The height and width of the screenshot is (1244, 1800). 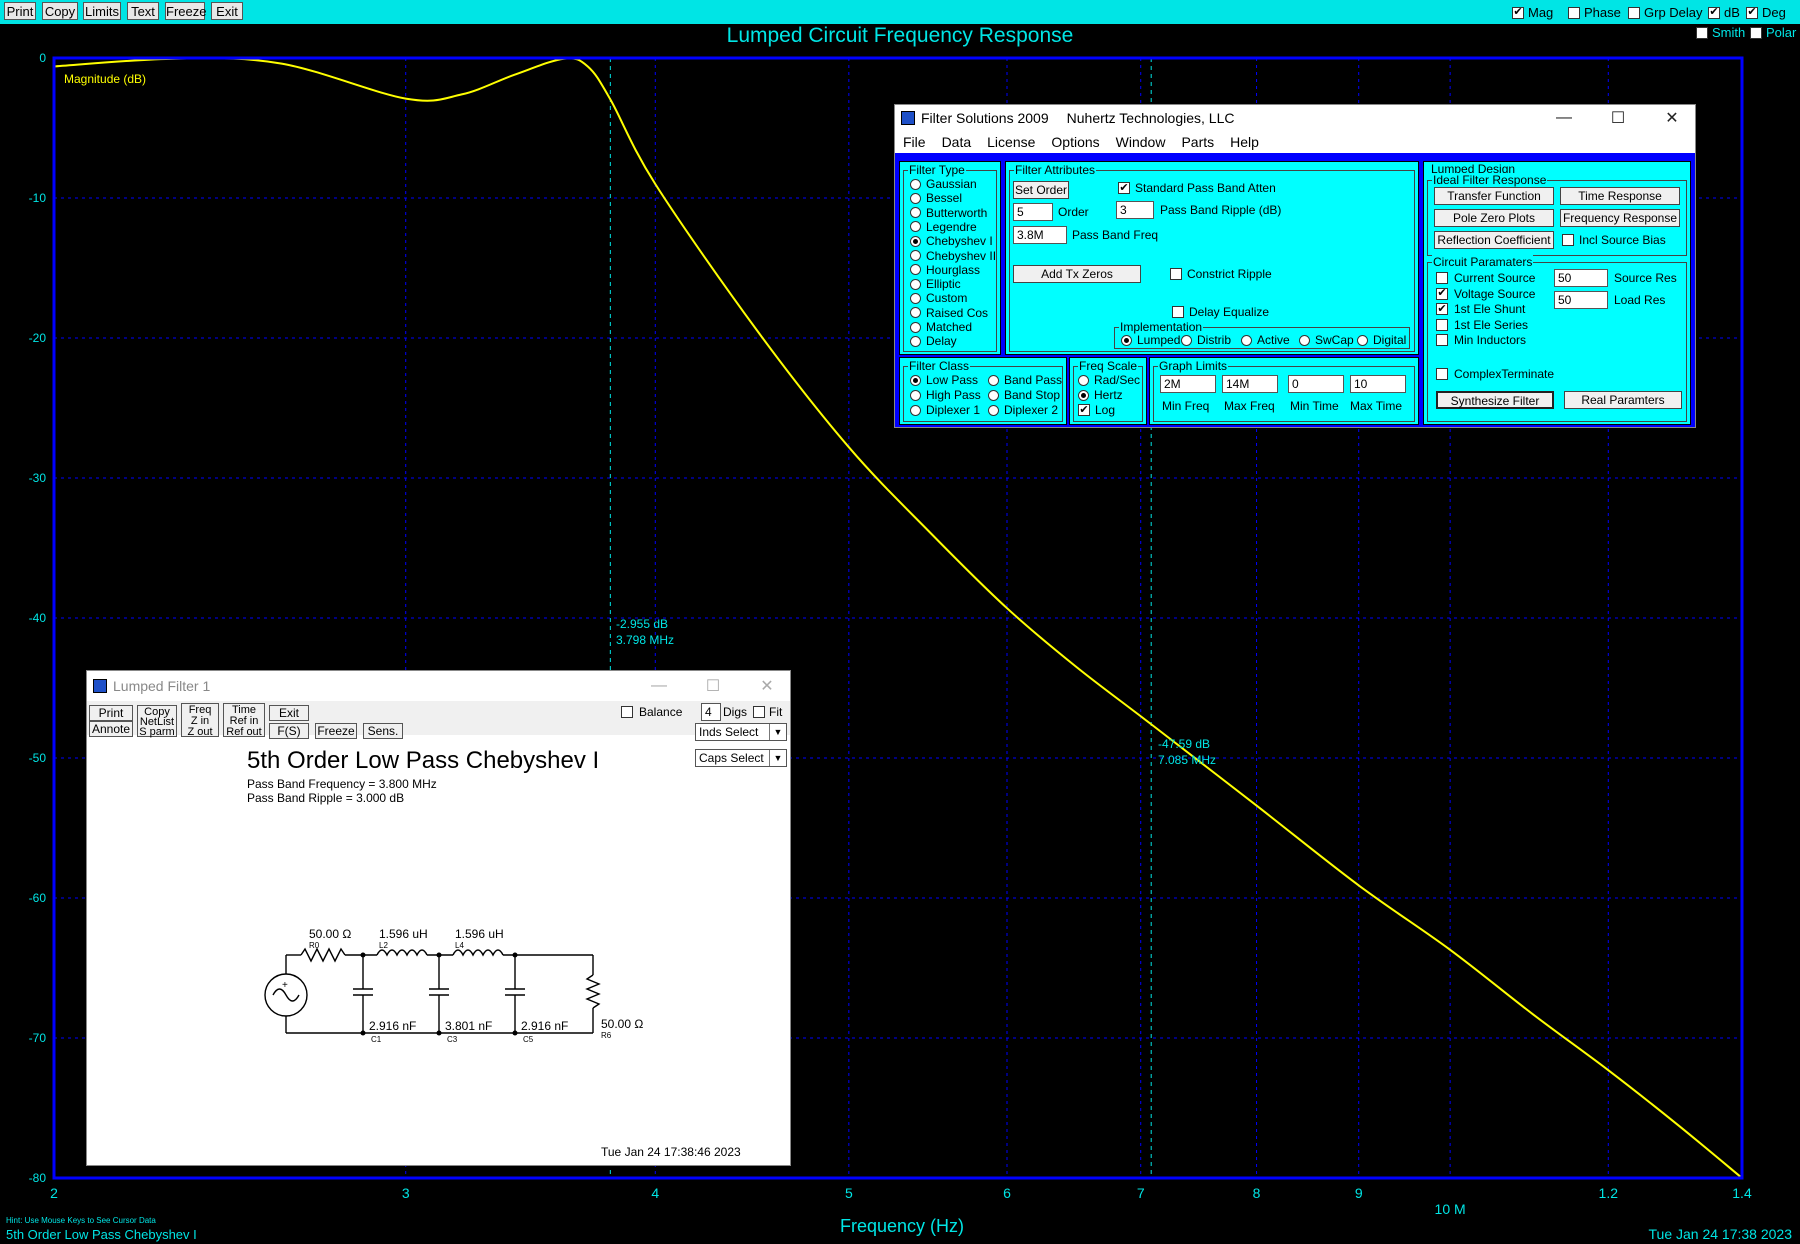 What do you see at coordinates (1178, 312) in the screenshot?
I see `delay-equalize-check` at bounding box center [1178, 312].